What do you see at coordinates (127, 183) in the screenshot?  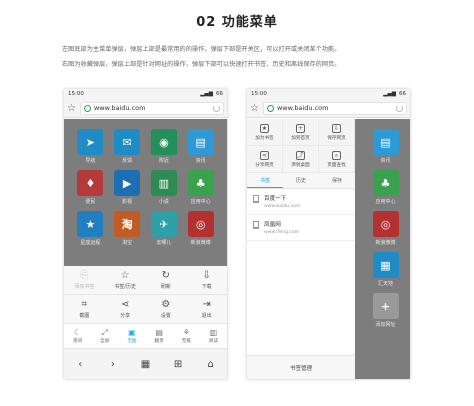 I see `site-icon: ▶` at bounding box center [127, 183].